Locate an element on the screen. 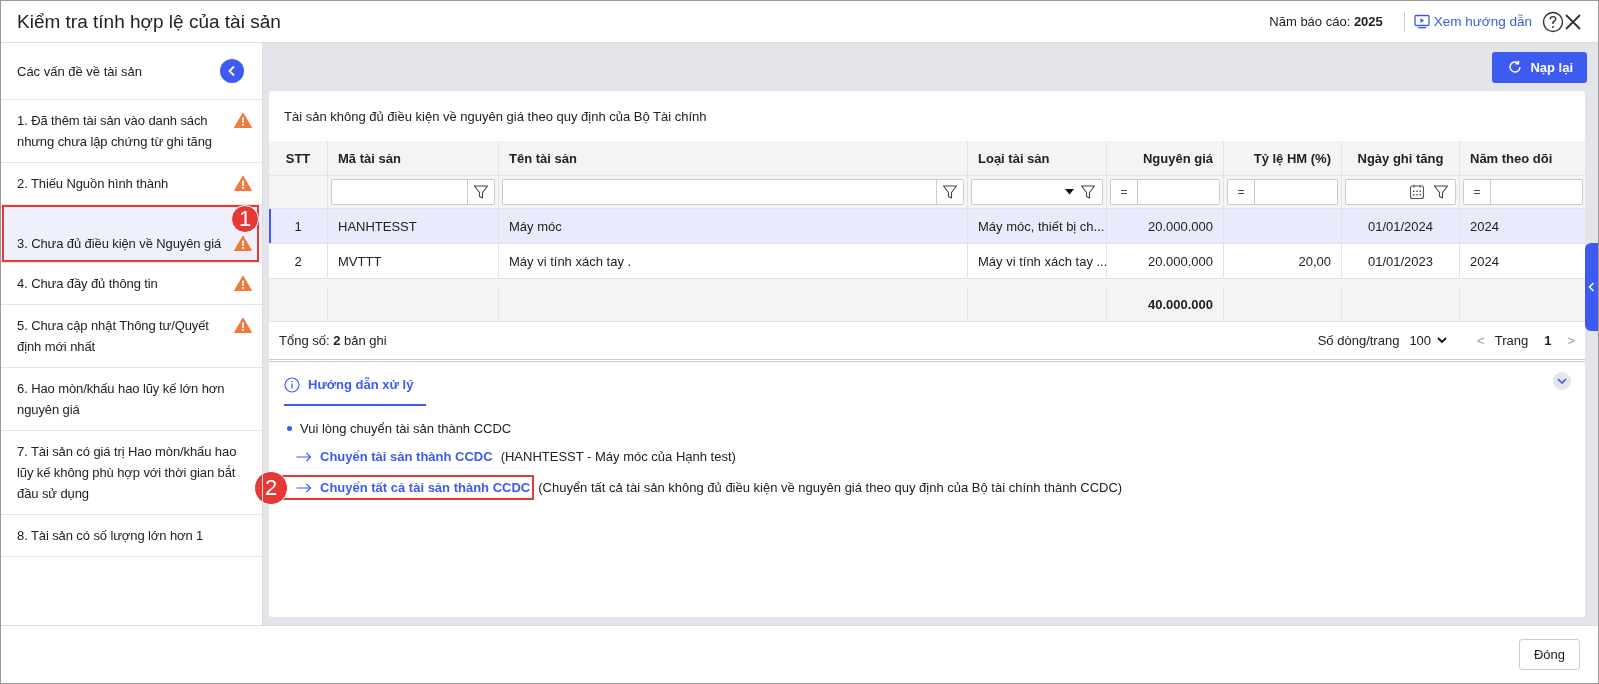  action-description: (HANHTESST - Máy móc của Hạnh test) is located at coordinates (618, 456).